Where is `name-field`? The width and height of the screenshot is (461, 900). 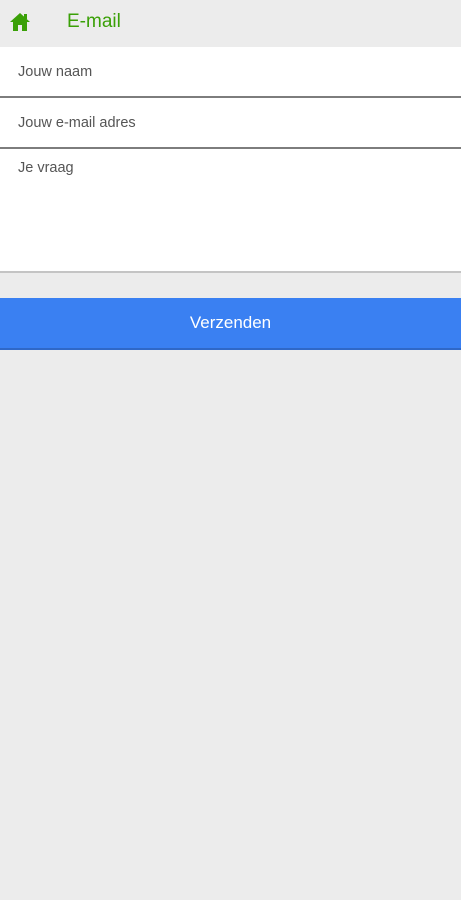 name-field is located at coordinates (230, 72).